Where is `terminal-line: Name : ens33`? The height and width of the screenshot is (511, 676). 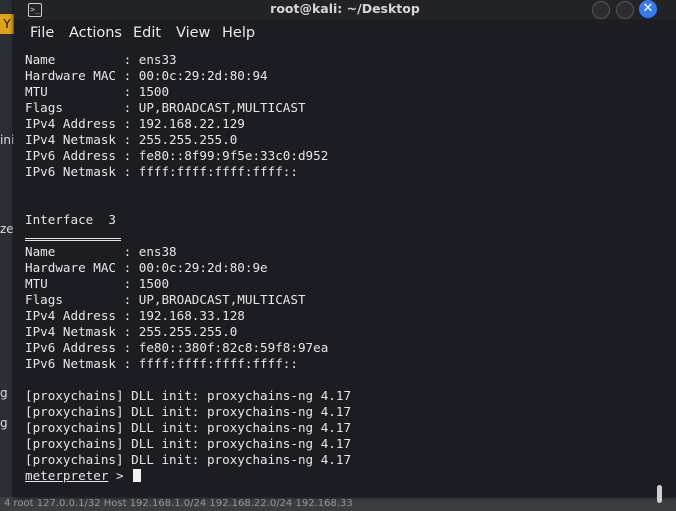 terminal-line: Name : ens33 is located at coordinates (101, 59).